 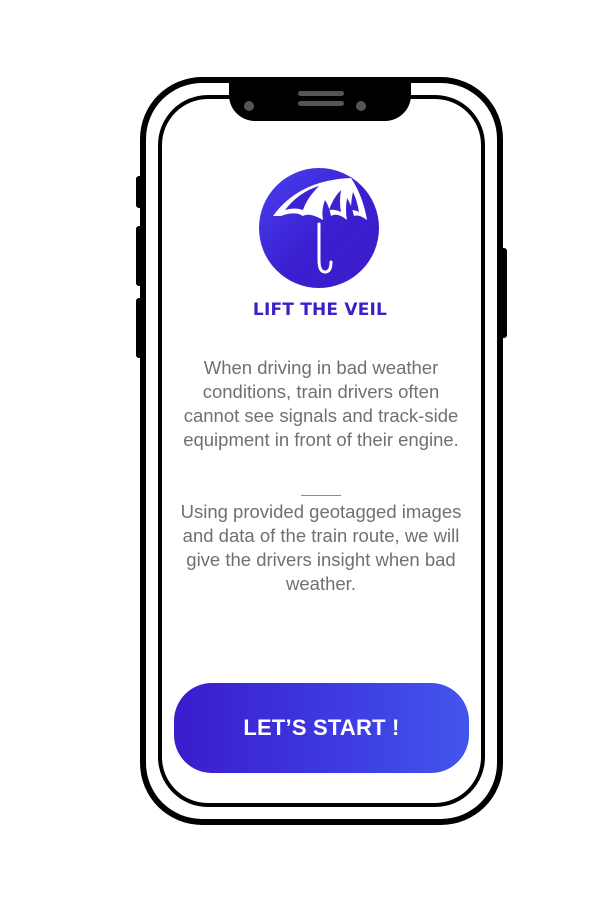 I want to click on front-camera-icon, so click(x=249, y=106).